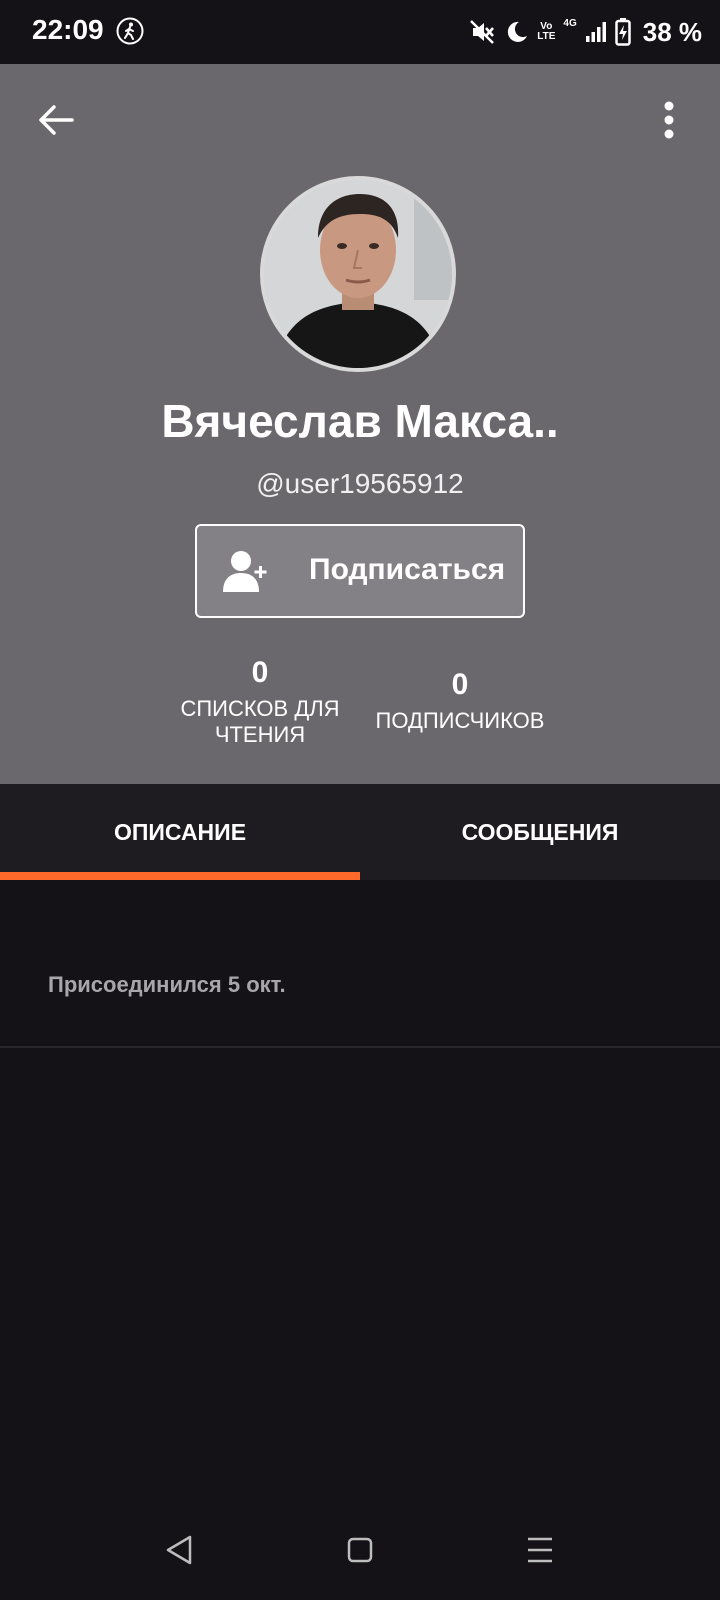  I want to click on avatar, so click(358, 274).